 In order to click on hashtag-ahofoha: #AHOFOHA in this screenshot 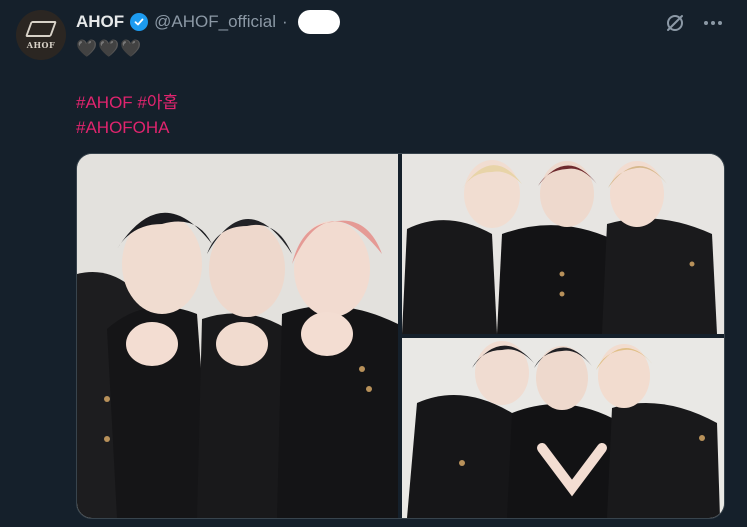, I will do `click(123, 127)`.